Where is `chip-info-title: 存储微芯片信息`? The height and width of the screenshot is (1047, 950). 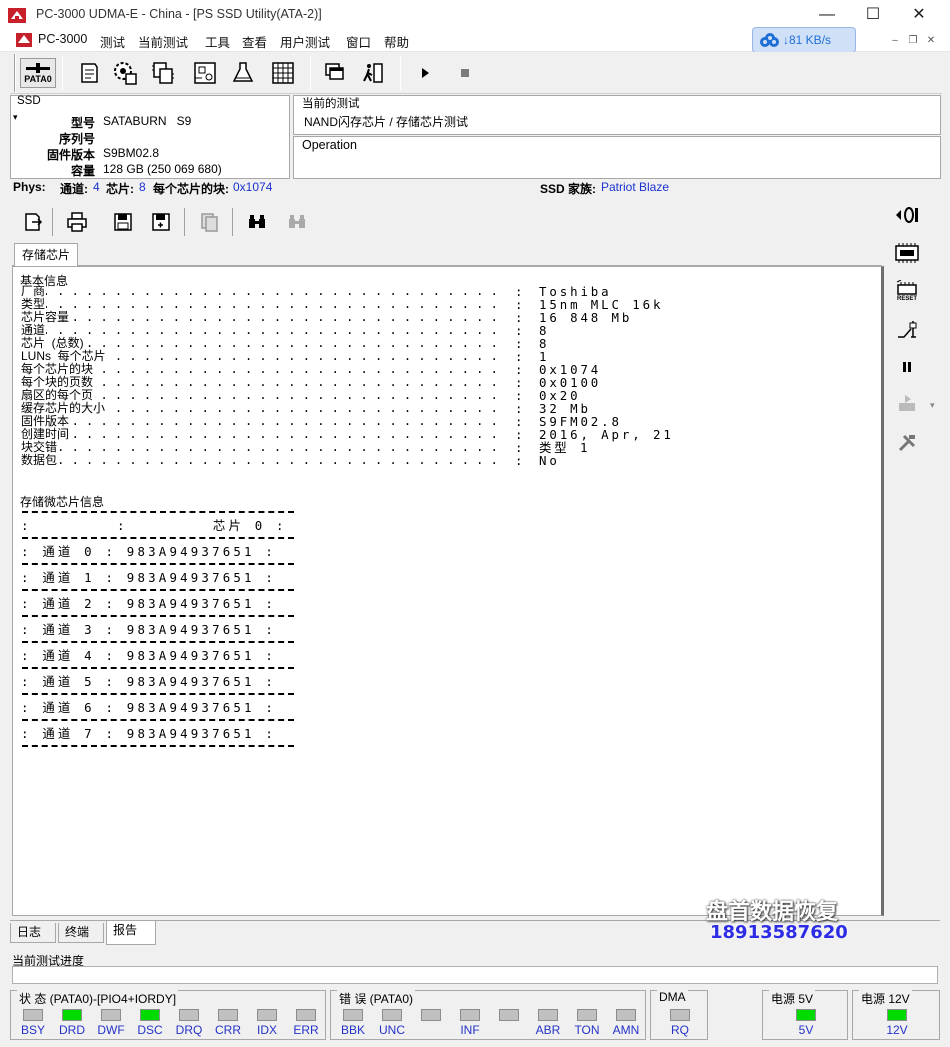
chip-info-title: 存储微芯片信息 is located at coordinates (62, 502).